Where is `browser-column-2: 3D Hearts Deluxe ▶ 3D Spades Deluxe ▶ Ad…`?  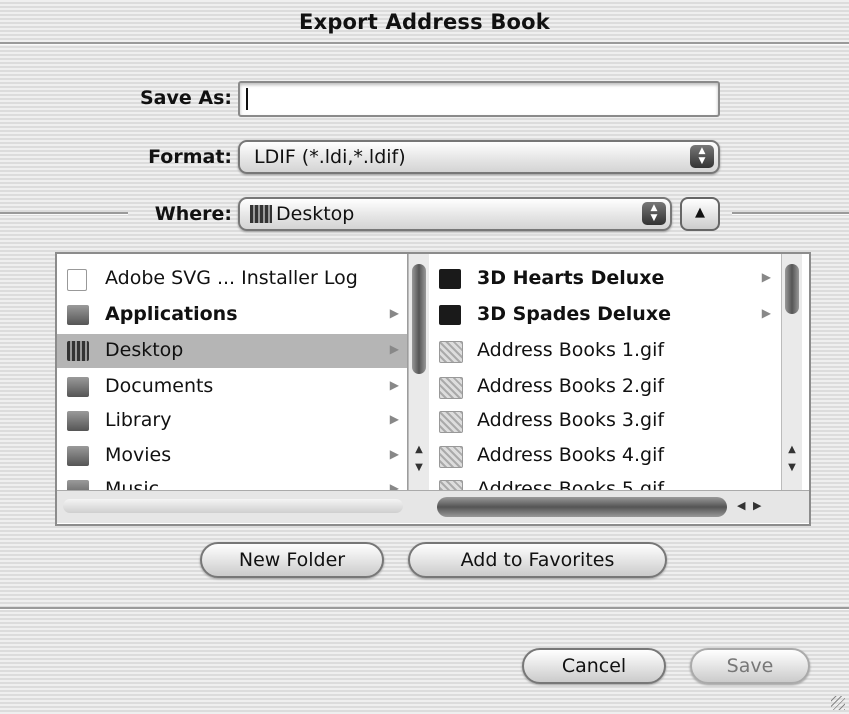
browser-column-2: 3D Hearts Deluxe ▶ 3D Spades Deluxe ▶ Ad… is located at coordinates (604, 372).